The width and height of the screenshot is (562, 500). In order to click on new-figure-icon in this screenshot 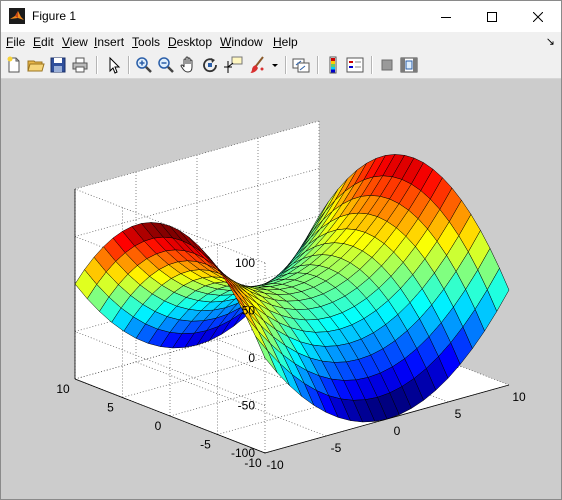, I will do `click(14, 65)`.